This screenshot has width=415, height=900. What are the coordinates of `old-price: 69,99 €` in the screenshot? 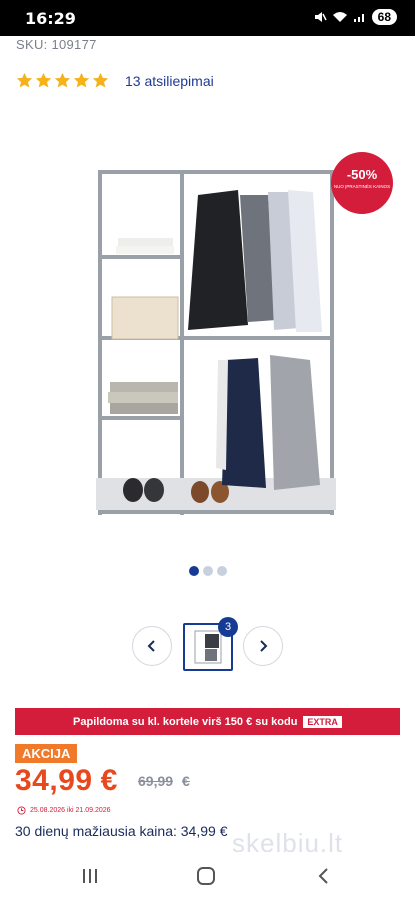 It's located at (164, 781).